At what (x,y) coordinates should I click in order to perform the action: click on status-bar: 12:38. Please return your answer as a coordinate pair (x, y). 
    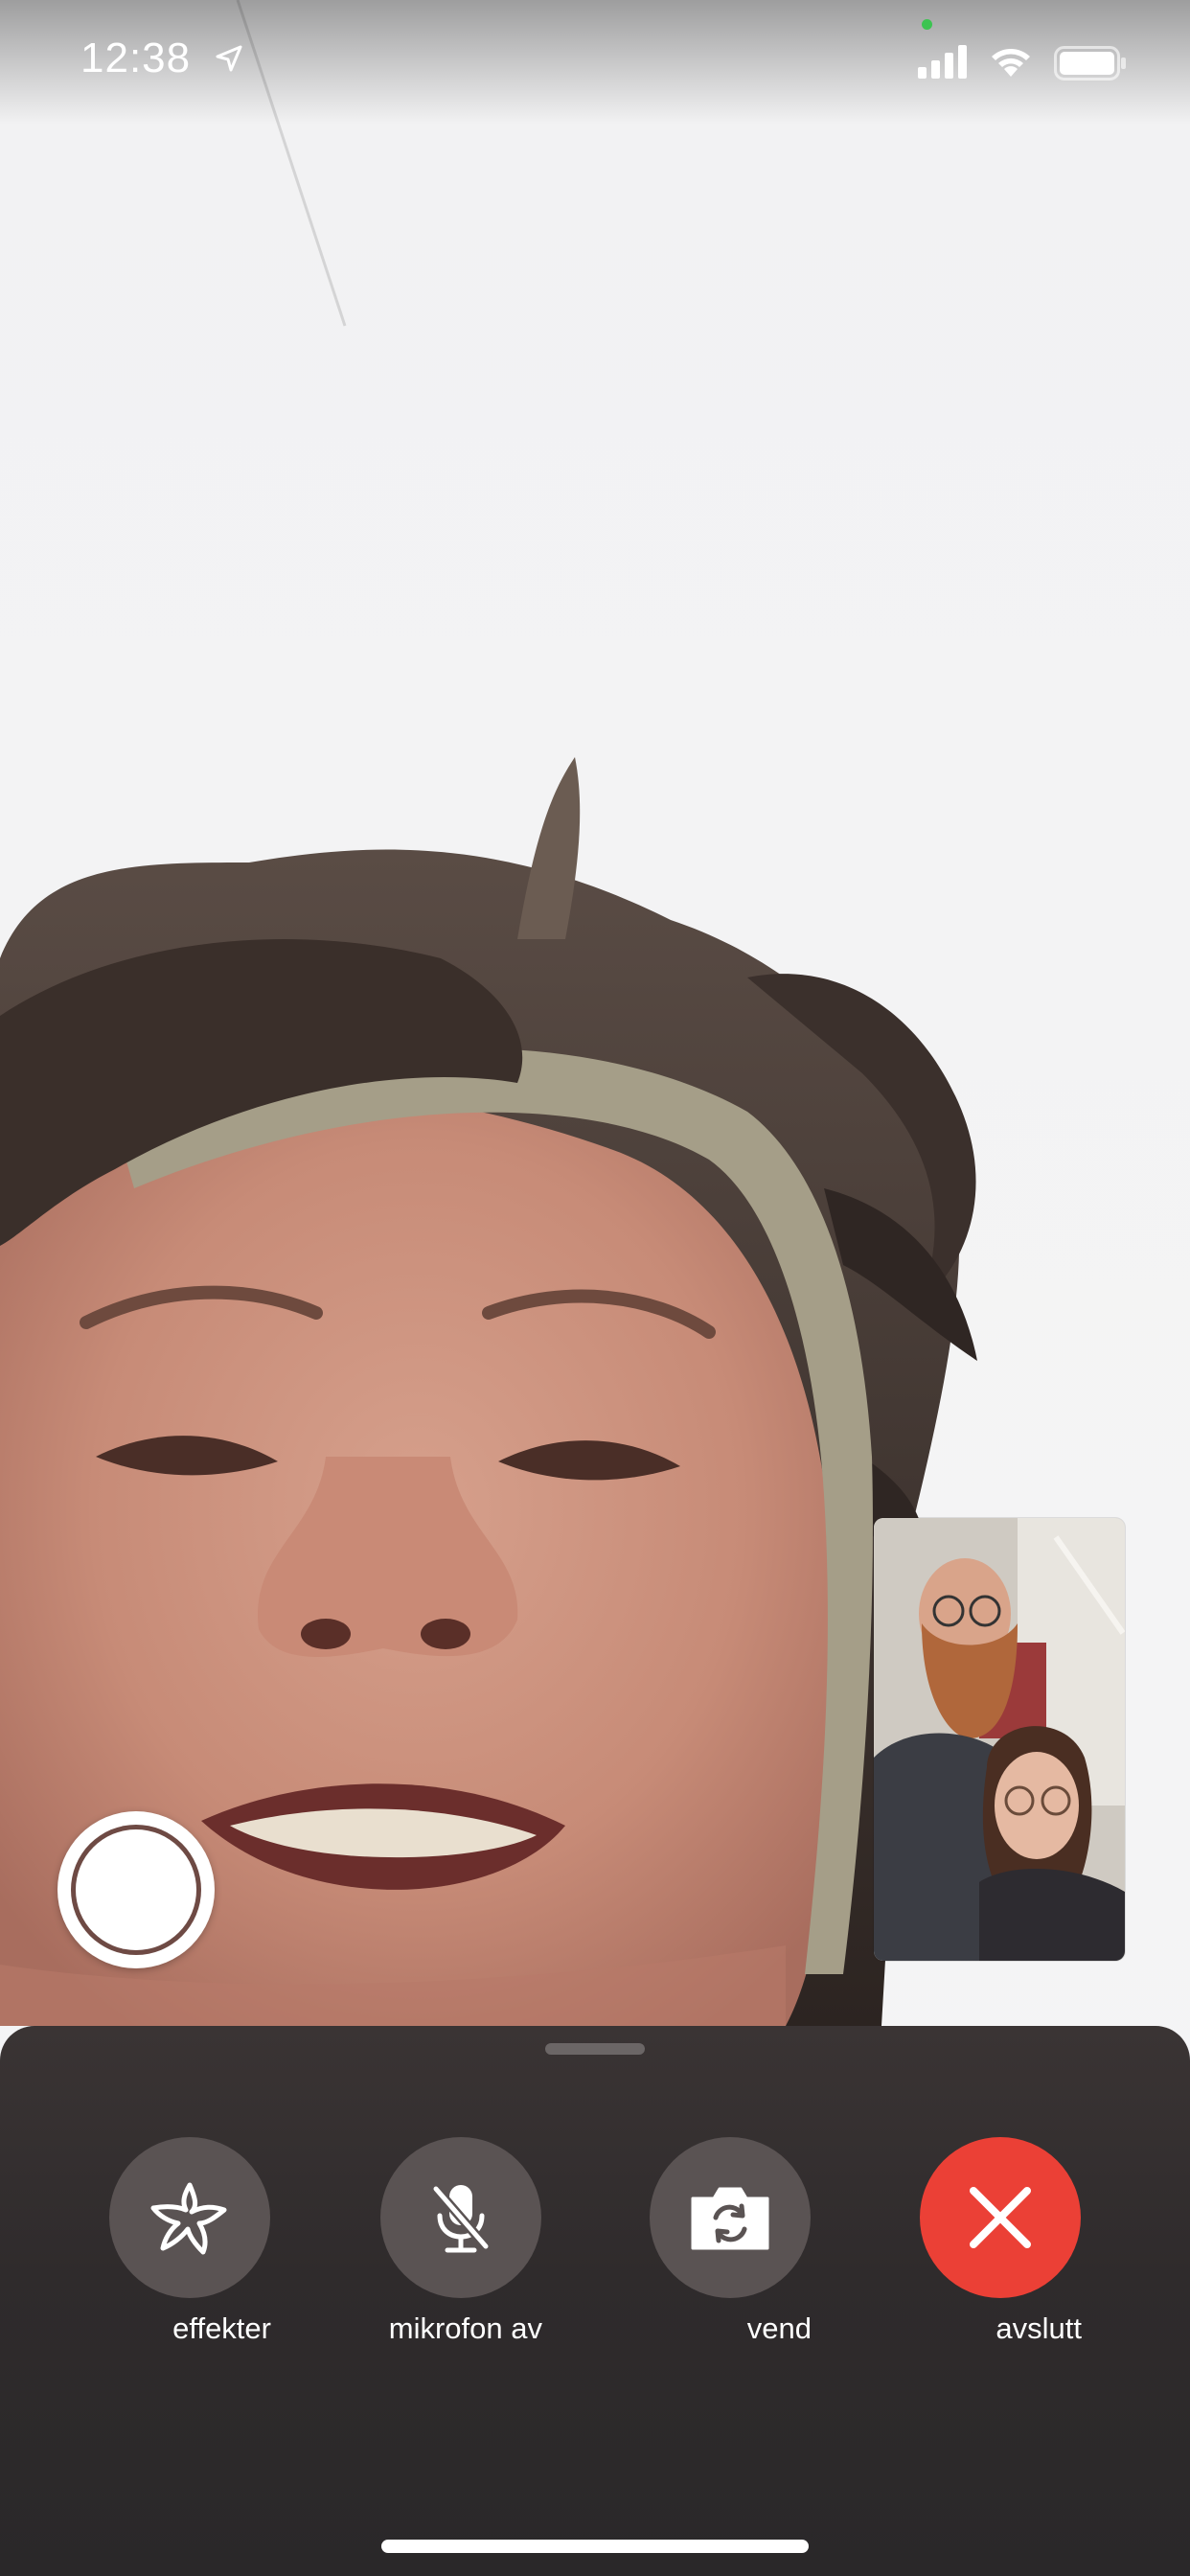
    Looking at the image, I should click on (595, 63).